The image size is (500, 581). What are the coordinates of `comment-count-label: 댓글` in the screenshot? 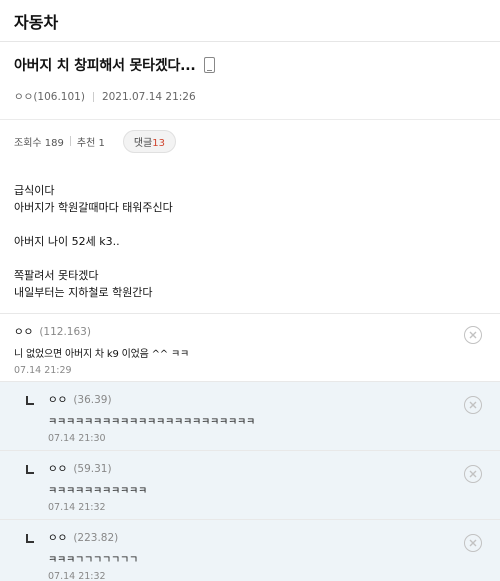 It's located at (143, 143).